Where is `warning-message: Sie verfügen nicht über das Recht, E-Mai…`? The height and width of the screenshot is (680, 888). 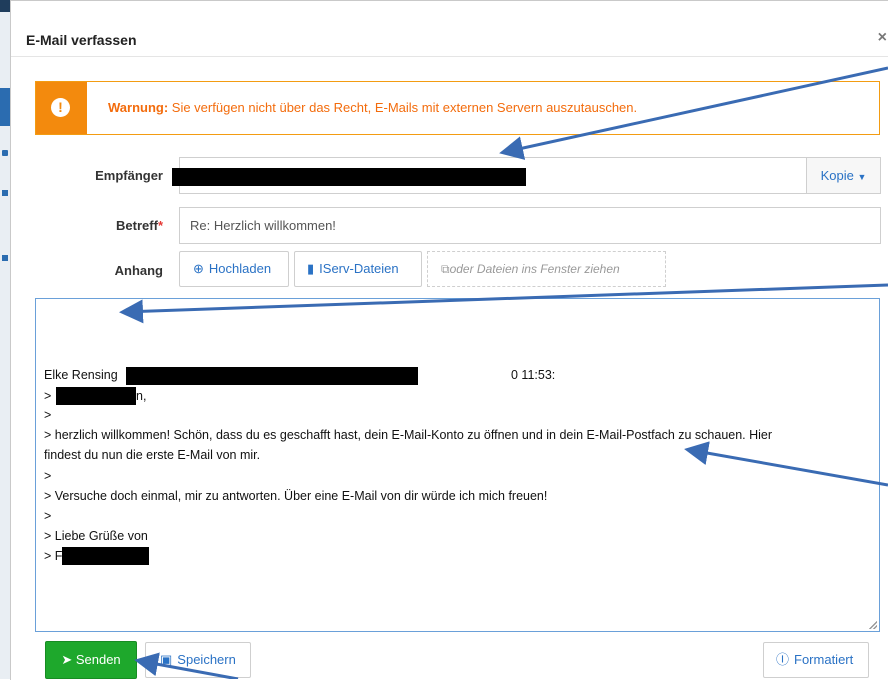 warning-message: Sie verfügen nicht über das Recht, E-Mai… is located at coordinates (403, 107).